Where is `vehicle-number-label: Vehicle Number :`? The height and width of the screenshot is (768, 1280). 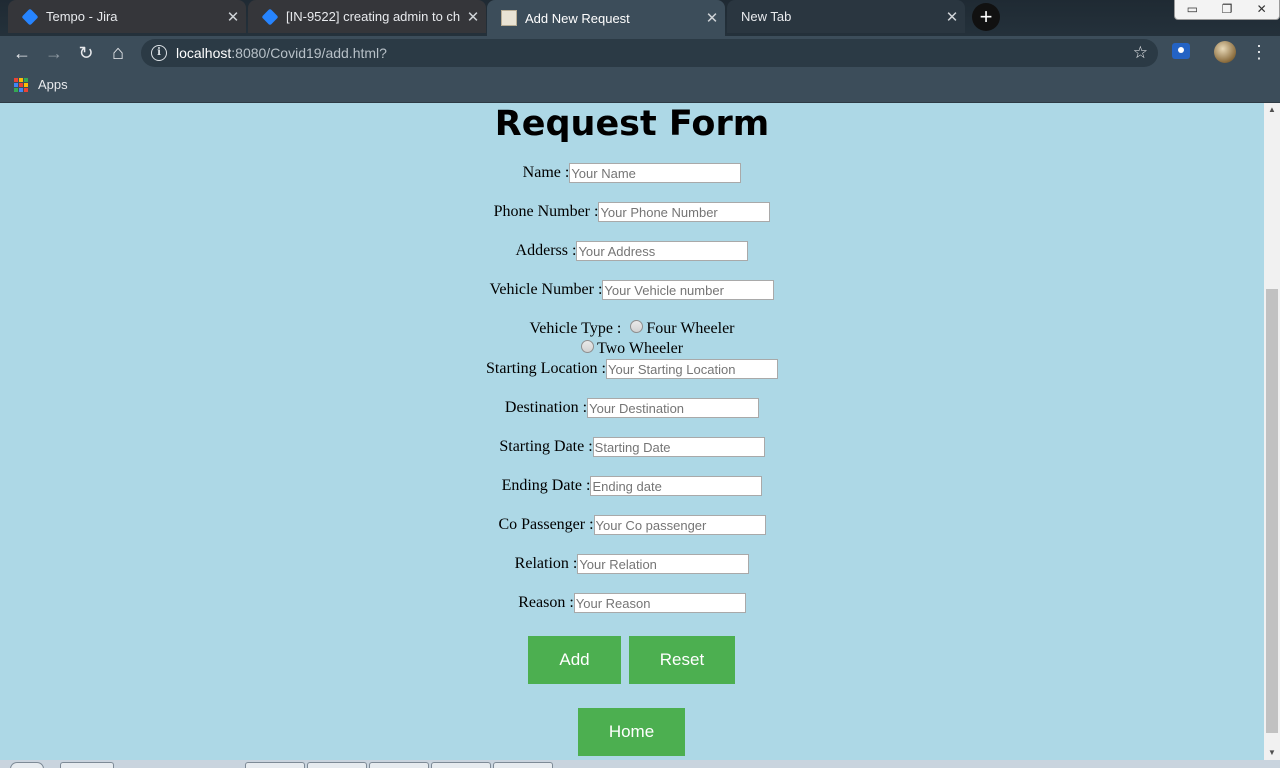 vehicle-number-label: Vehicle Number : is located at coordinates (546, 289).